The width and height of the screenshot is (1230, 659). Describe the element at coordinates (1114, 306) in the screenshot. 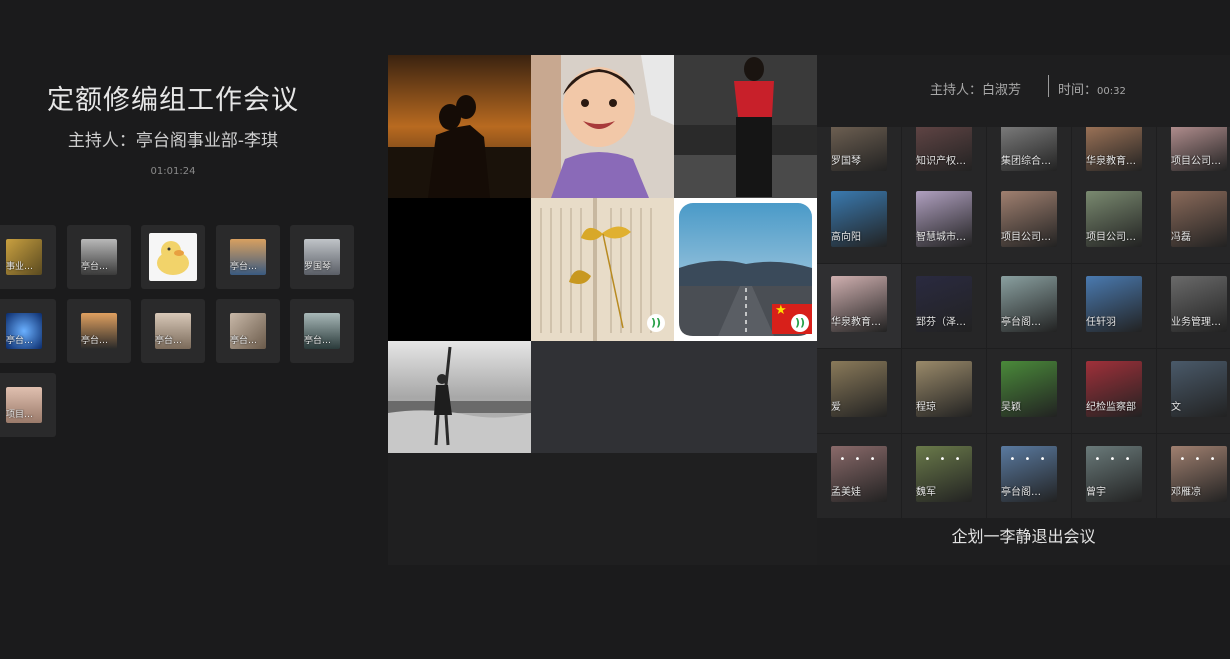

I see `participant-tile: 任轩羽` at that location.